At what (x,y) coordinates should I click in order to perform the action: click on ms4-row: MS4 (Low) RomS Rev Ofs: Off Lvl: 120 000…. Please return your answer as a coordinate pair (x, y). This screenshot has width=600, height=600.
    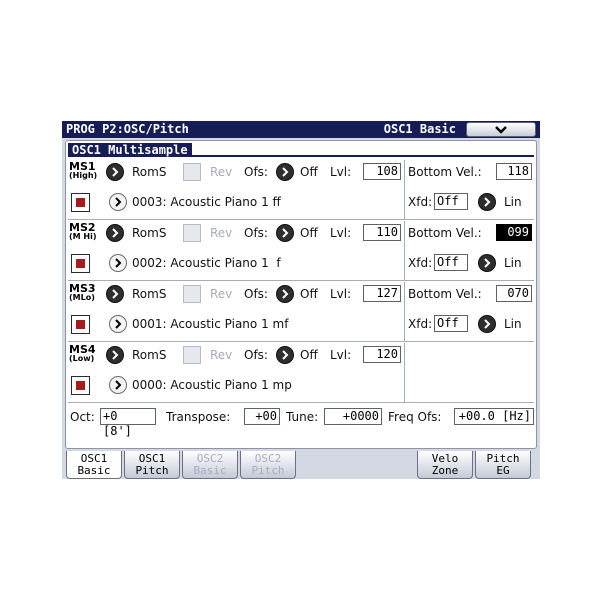
    Looking at the image, I should click on (301, 373).